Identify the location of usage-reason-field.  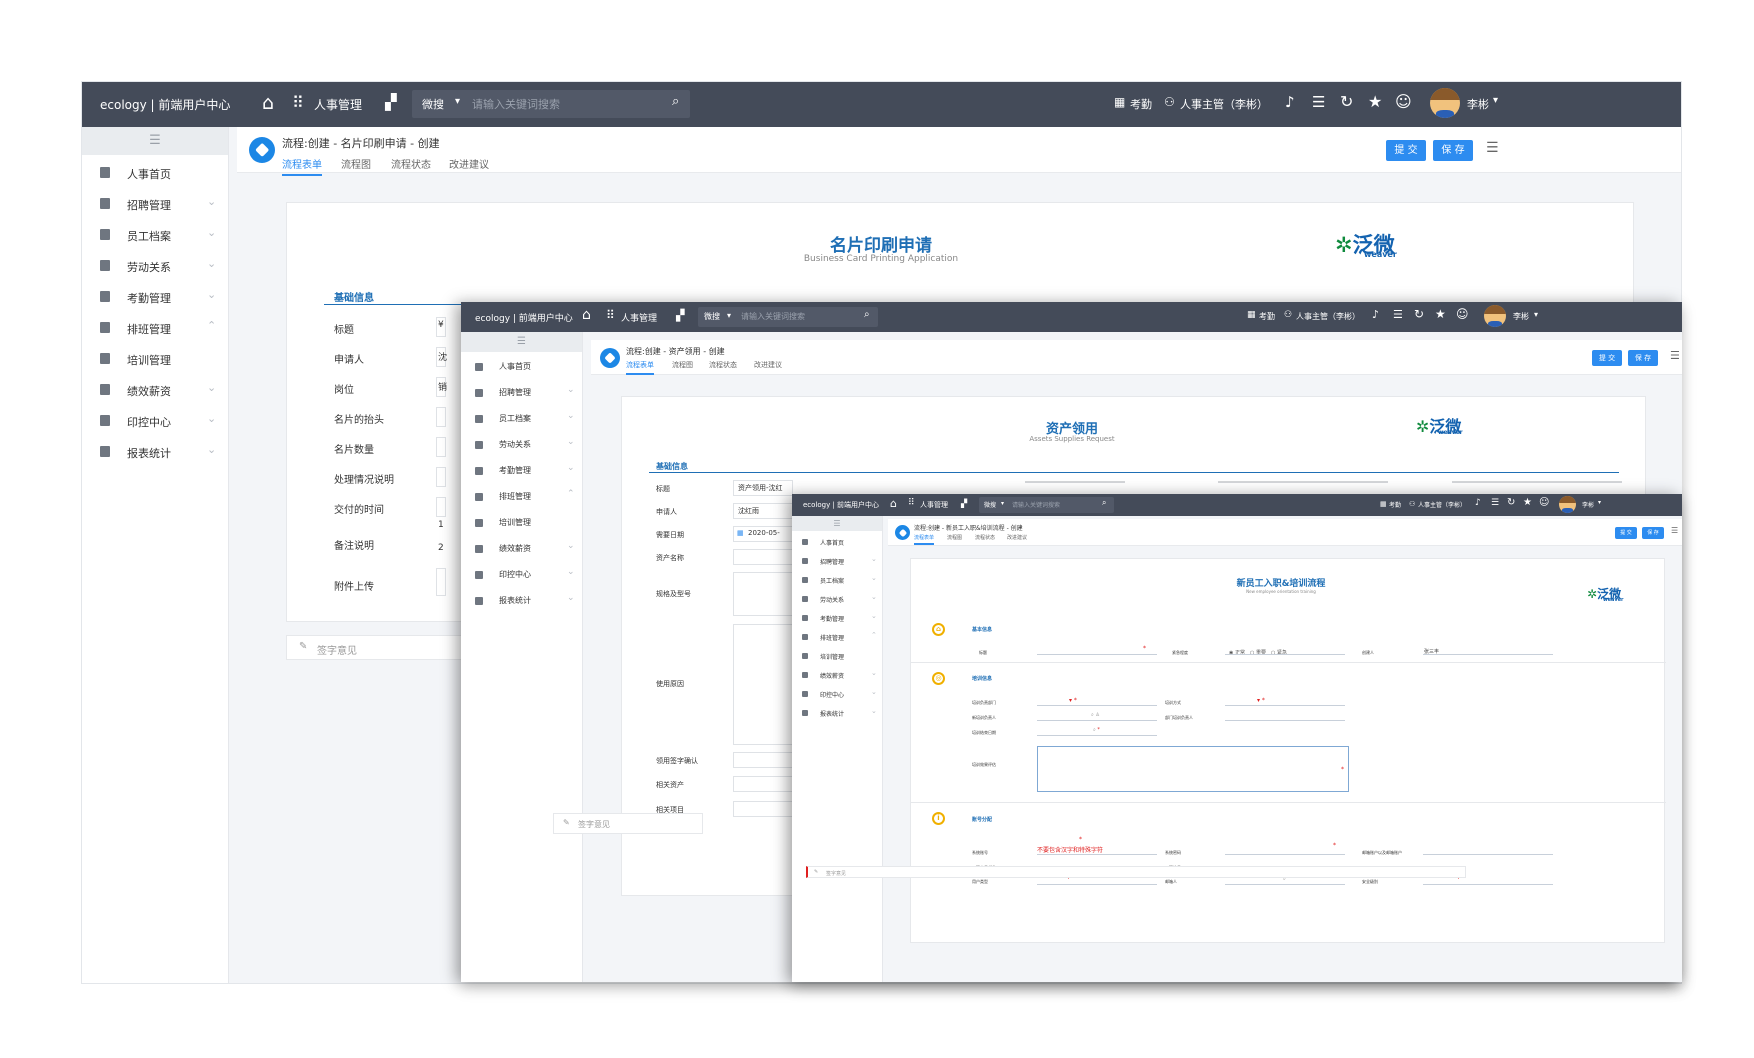
(763, 684).